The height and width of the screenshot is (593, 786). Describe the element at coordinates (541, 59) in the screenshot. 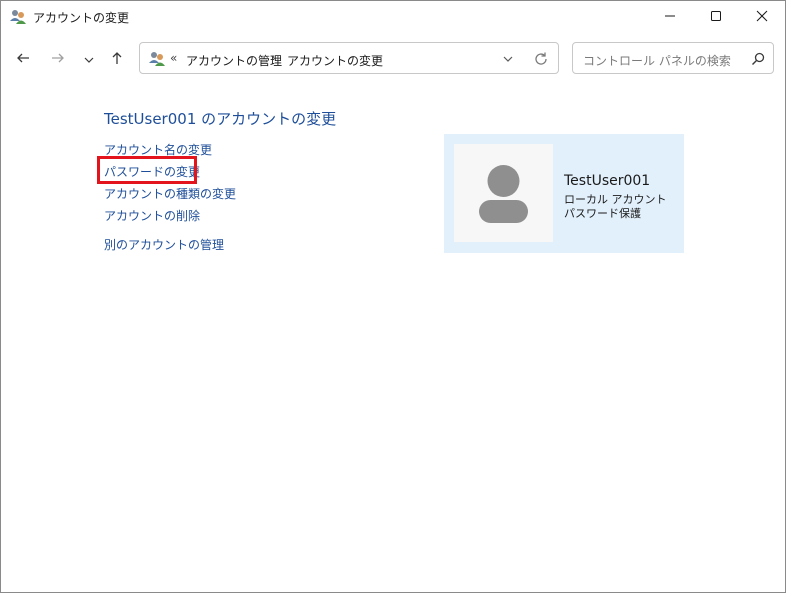

I see `refresh-button` at that location.